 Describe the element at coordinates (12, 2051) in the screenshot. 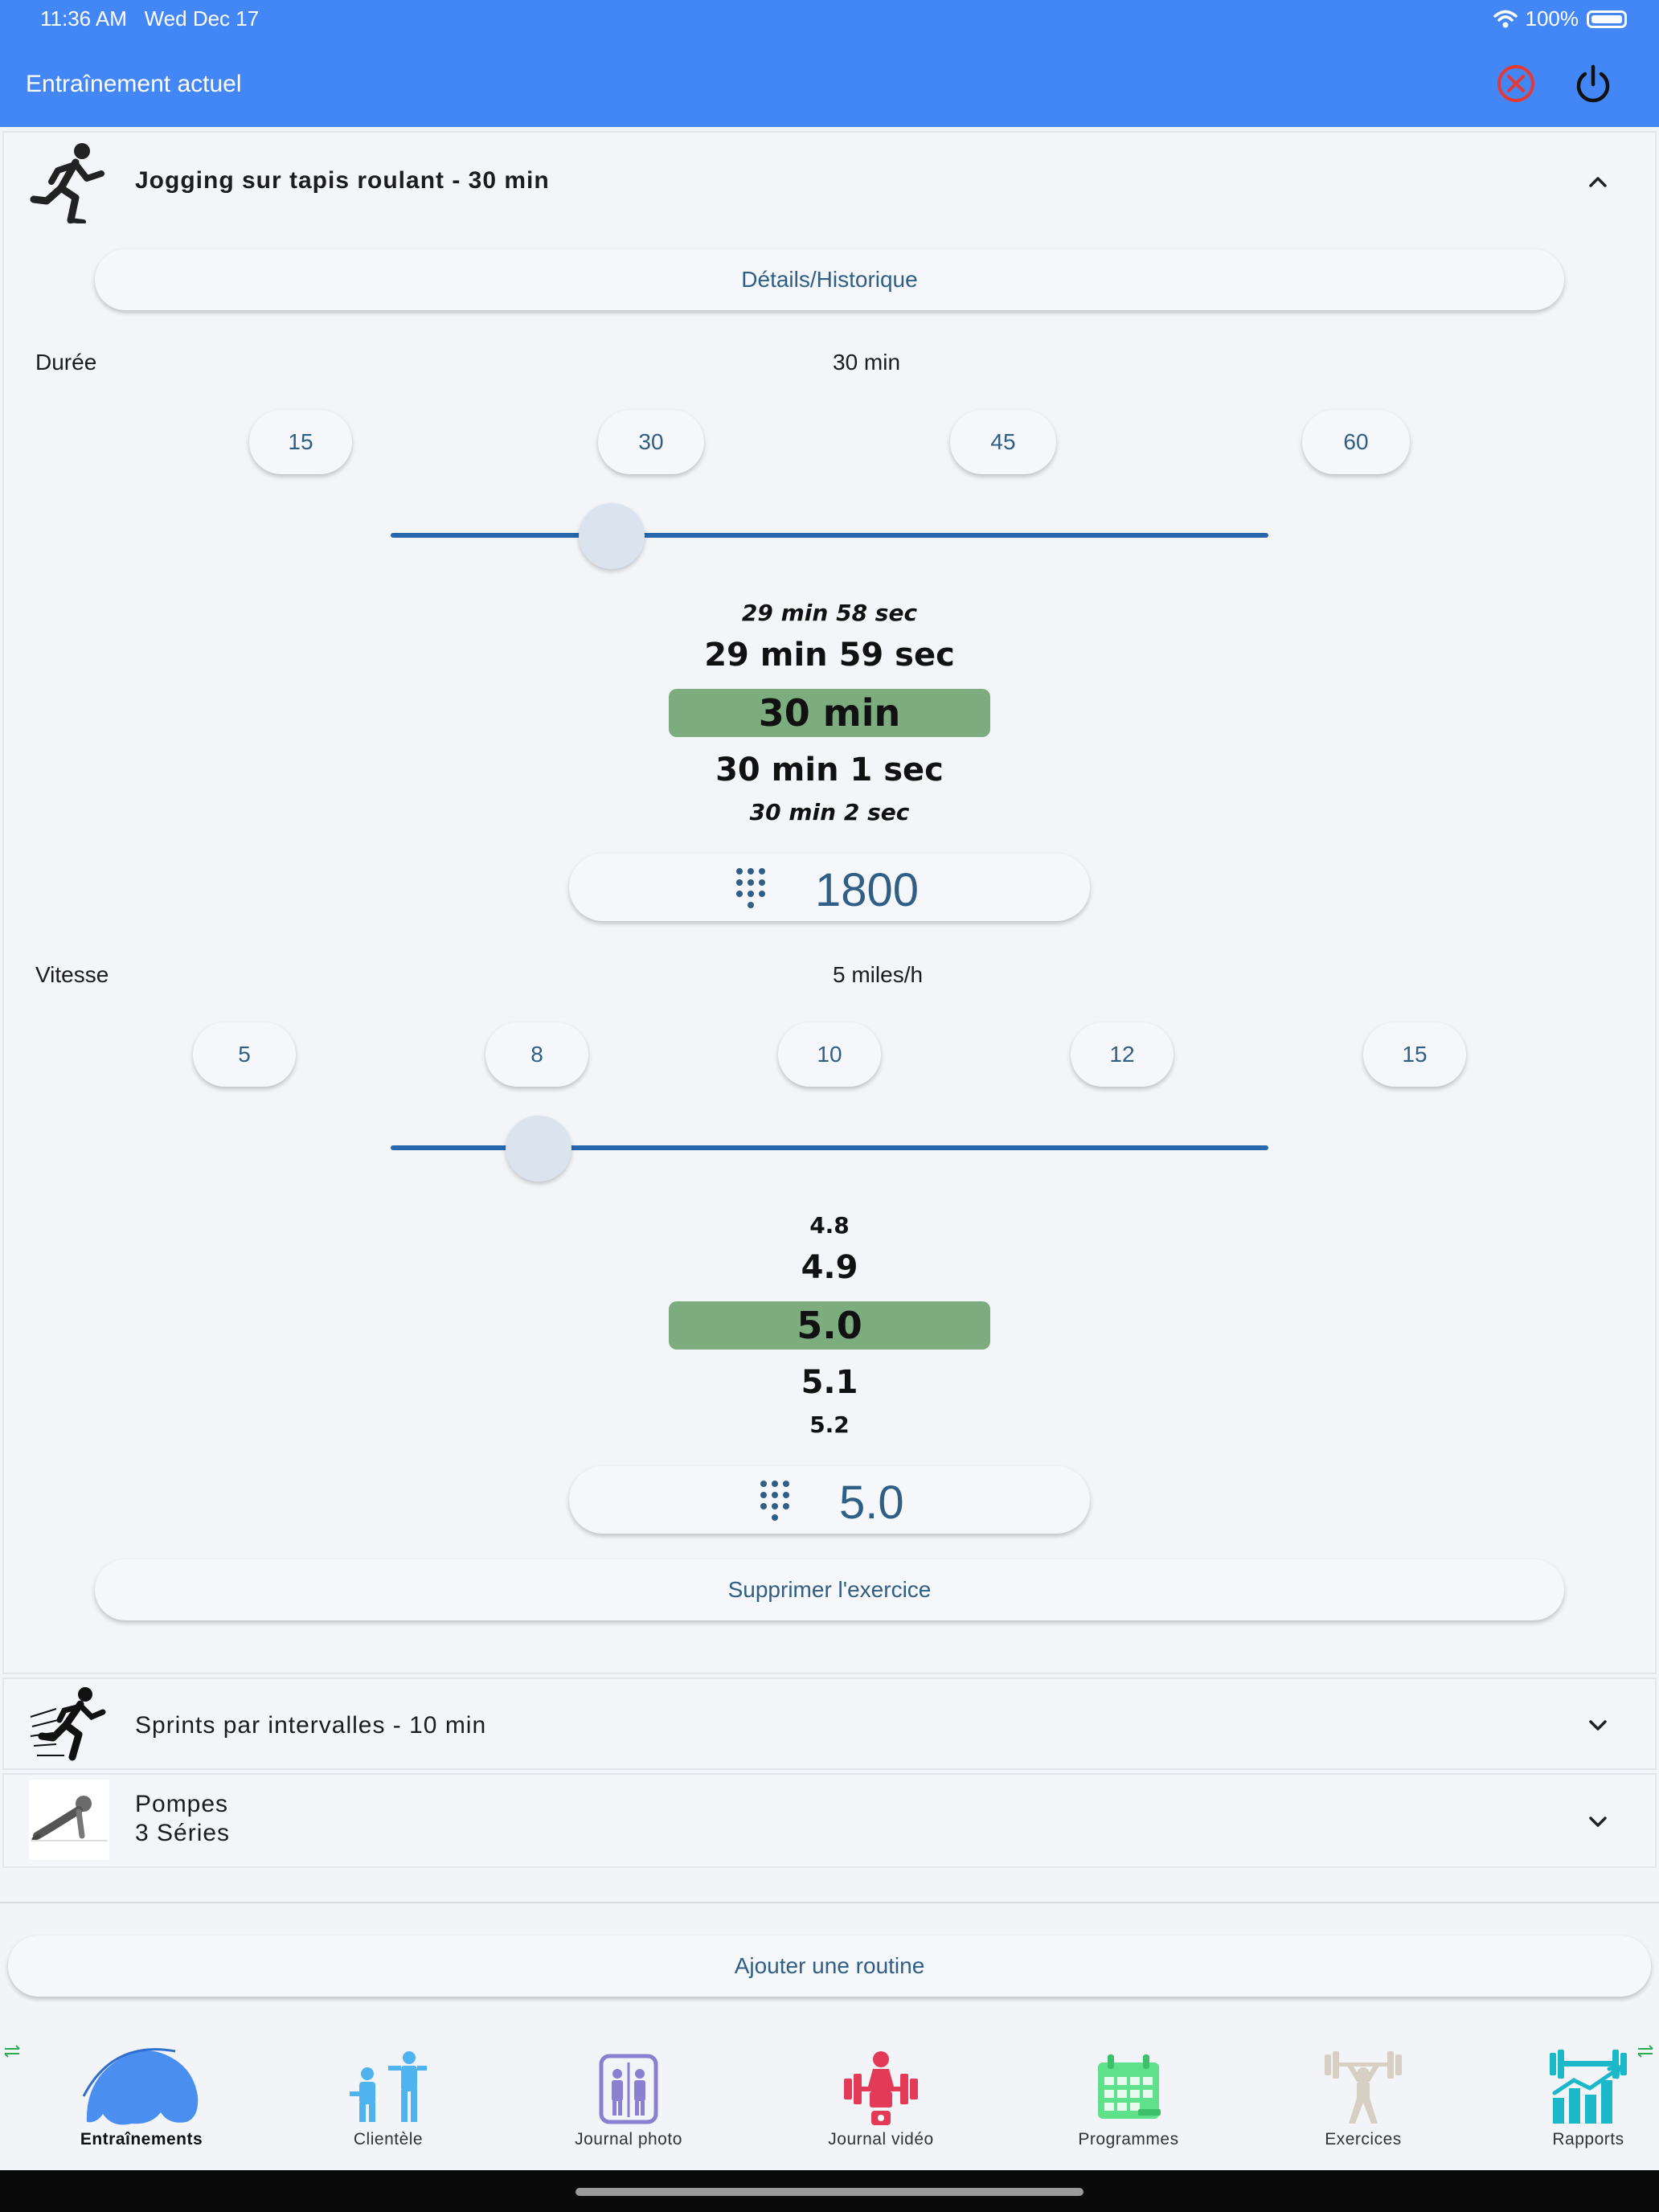

I see `scroll-arrows-icon` at that location.